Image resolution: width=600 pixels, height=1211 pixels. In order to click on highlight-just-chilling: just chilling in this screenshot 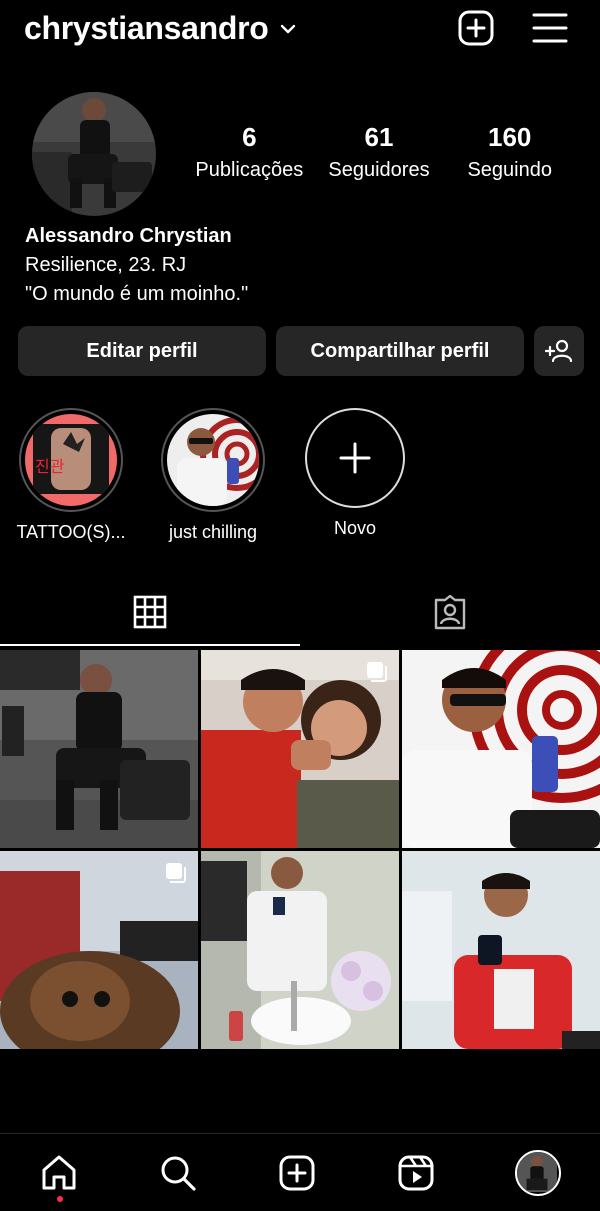, I will do `click(213, 475)`.